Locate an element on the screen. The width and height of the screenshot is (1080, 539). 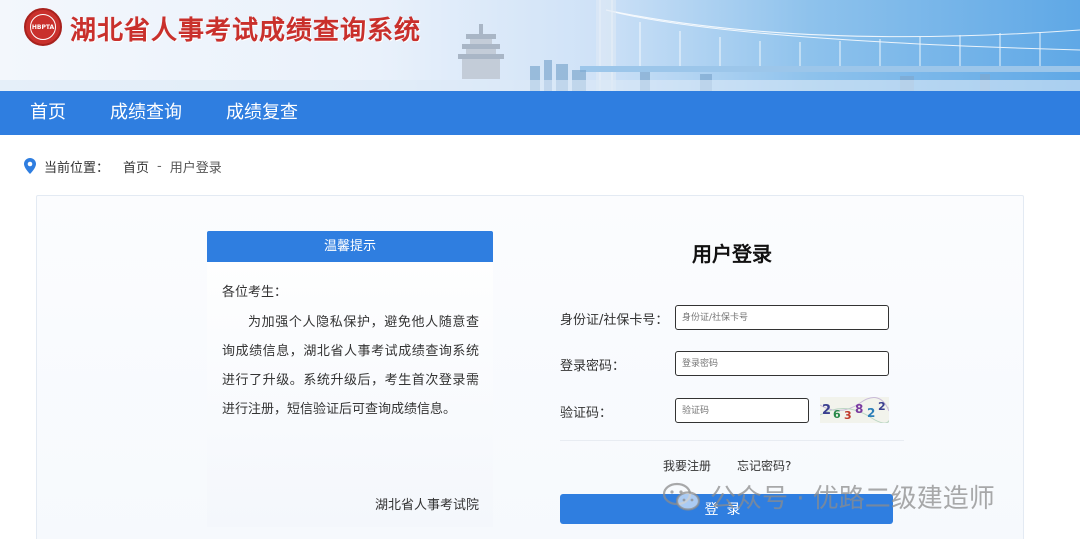
watermark-text: 公众号 · 优路二级建造师 is located at coordinates (852, 499).